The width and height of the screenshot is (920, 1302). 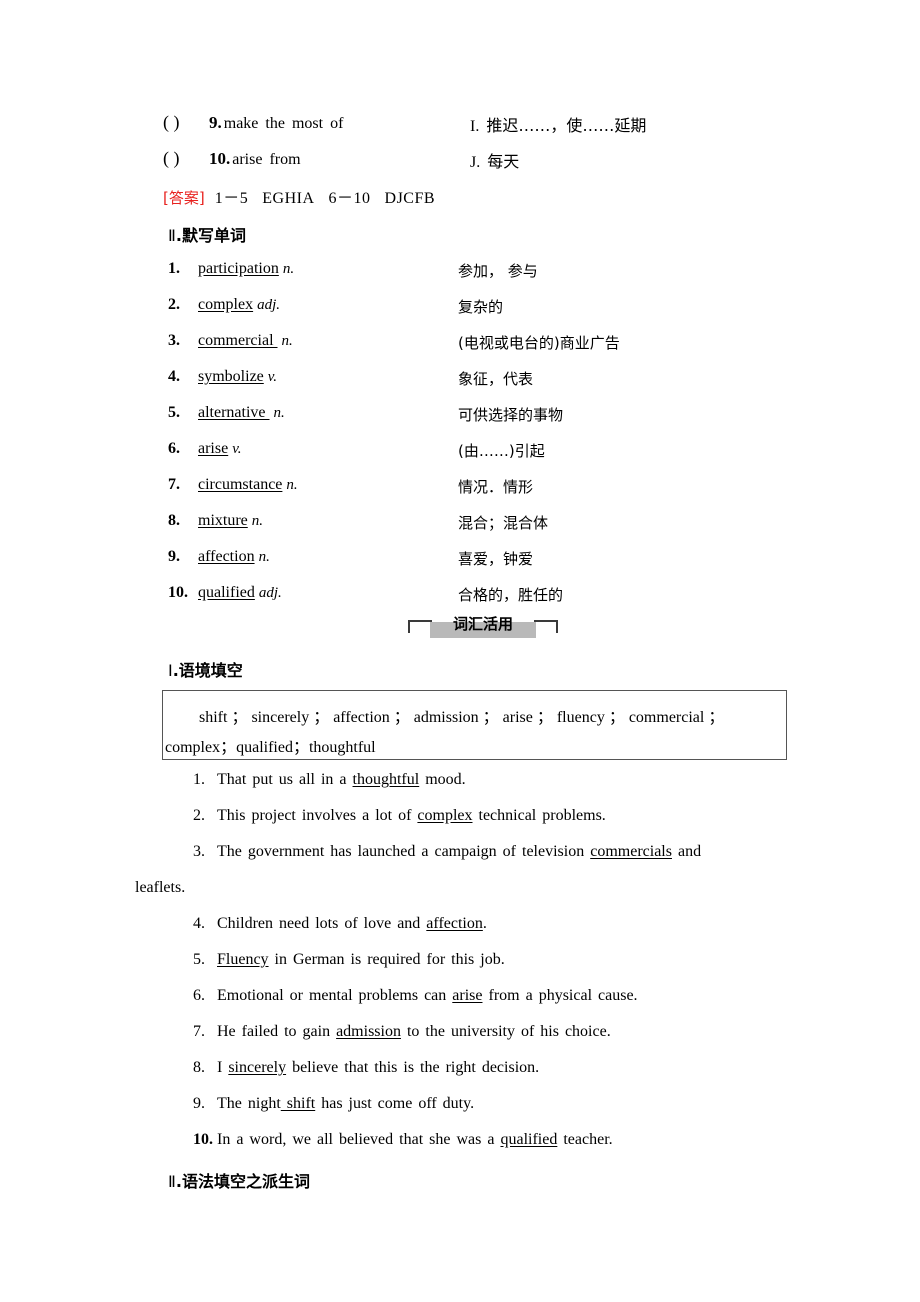 What do you see at coordinates (243, 959) in the screenshot?
I see `sentence-answer: Fluency` at bounding box center [243, 959].